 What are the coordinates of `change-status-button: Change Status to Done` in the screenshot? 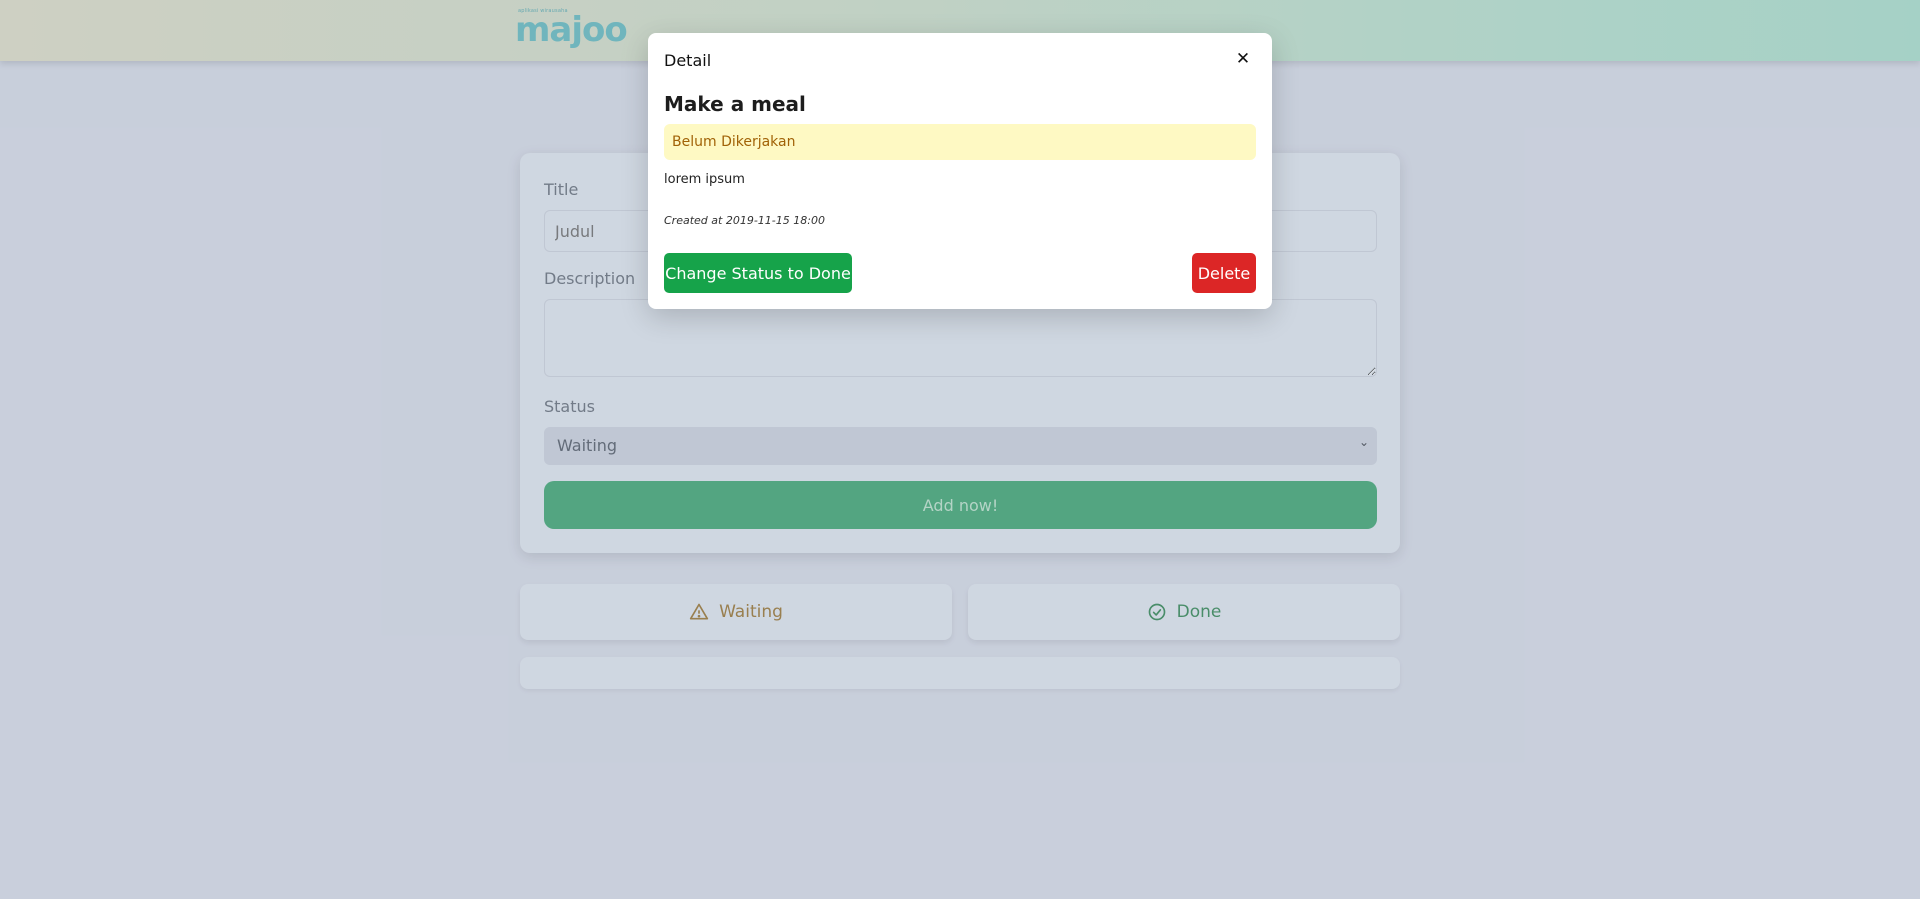 It's located at (758, 273).